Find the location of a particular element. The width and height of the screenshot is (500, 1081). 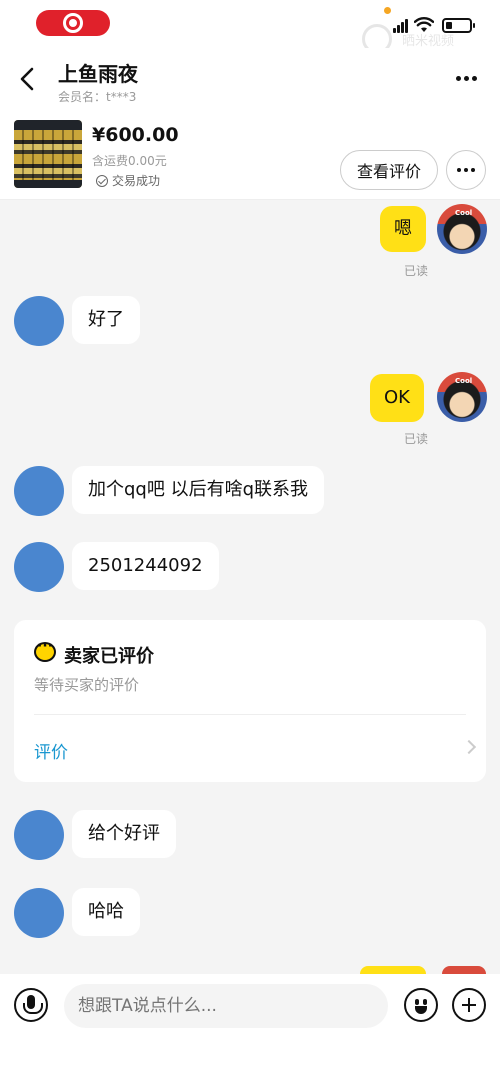

evaluation-card: 卖家已评价 等待买家的评价 评价 is located at coordinates (250, 701).